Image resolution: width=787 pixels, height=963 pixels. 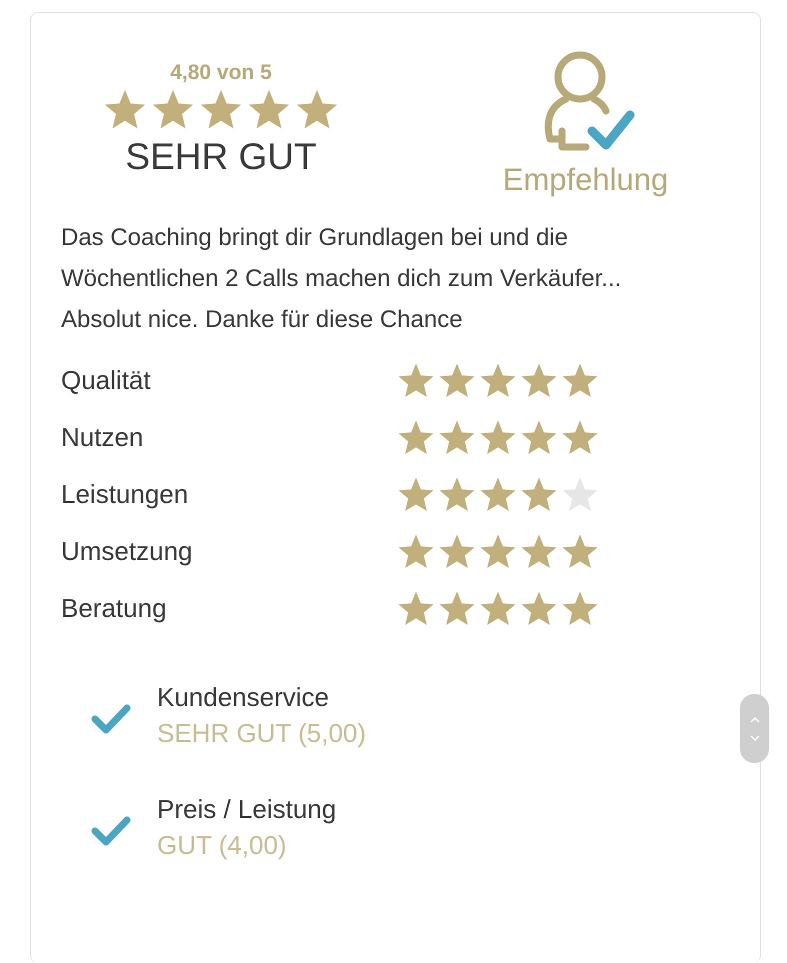 I want to click on chevron-up-icon, so click(x=755, y=719).